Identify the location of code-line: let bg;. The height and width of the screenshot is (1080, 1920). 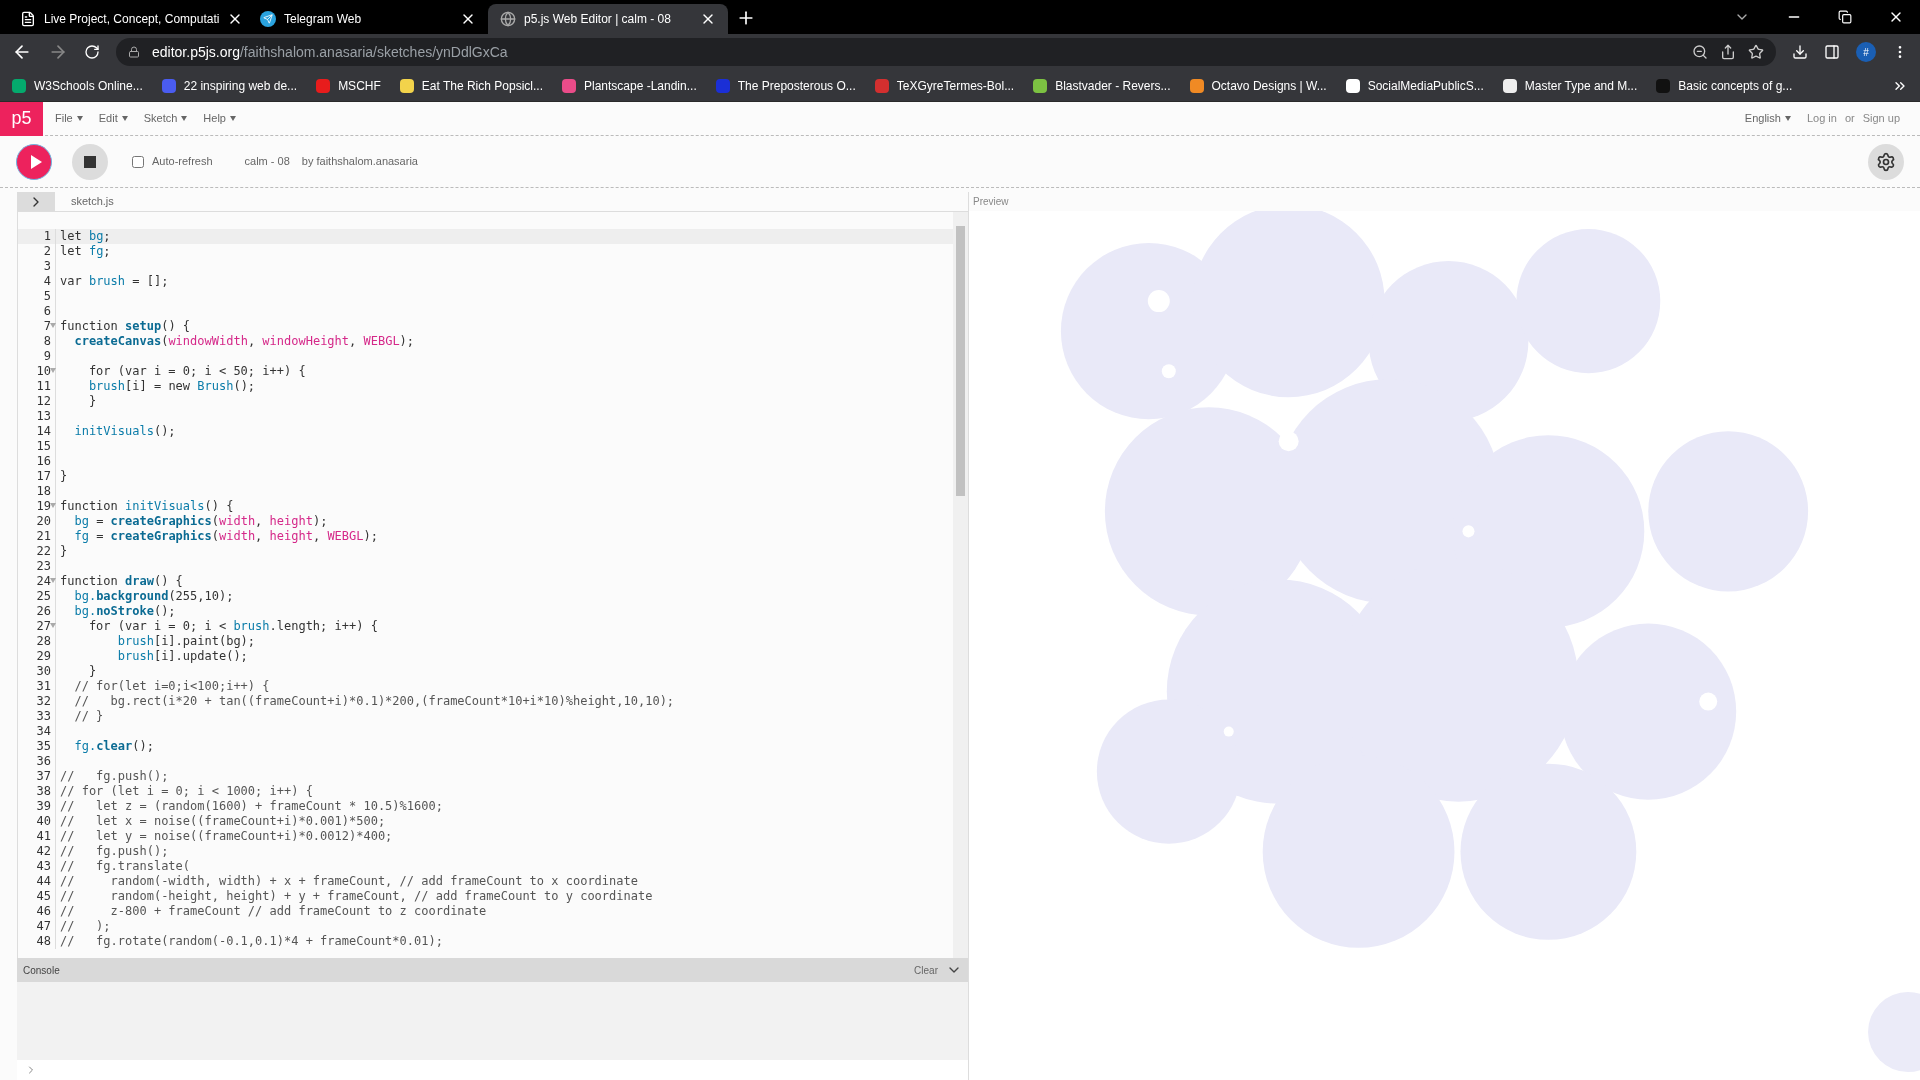
(85, 236).